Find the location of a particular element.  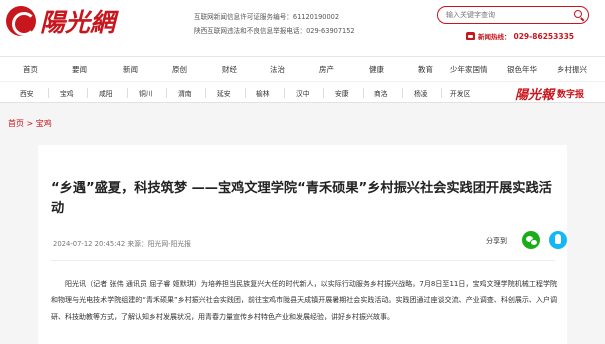

wechat-share-icon is located at coordinates (531, 240).